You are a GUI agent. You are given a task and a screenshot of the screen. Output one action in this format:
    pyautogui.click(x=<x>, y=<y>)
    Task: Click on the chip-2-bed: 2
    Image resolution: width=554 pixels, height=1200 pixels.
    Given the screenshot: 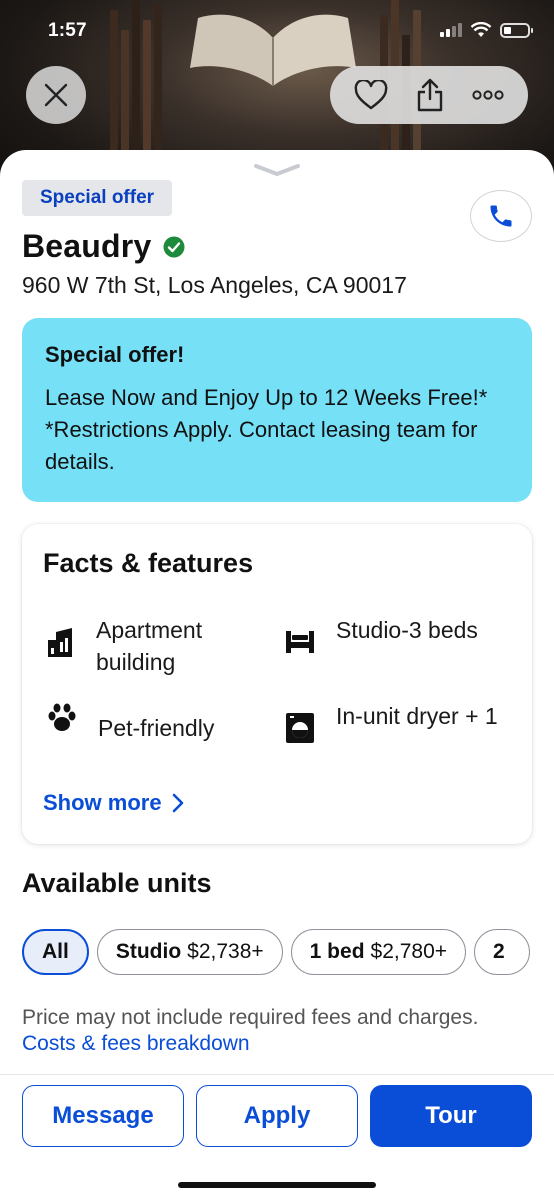 What is the action you would take?
    pyautogui.click(x=502, y=952)
    